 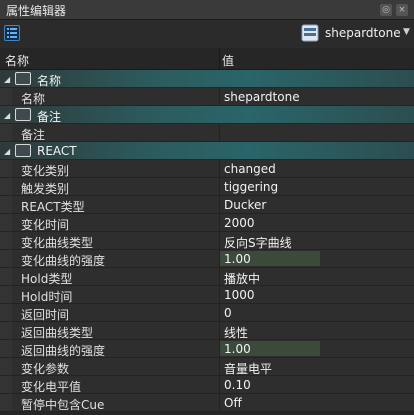 What do you see at coordinates (317, 312) in the screenshot?
I see `prop-value-field: 0` at bounding box center [317, 312].